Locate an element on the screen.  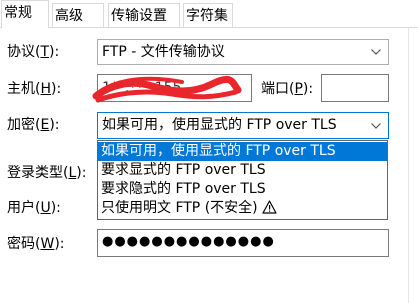
host-label: 主机(H): is located at coordinates (34, 89).